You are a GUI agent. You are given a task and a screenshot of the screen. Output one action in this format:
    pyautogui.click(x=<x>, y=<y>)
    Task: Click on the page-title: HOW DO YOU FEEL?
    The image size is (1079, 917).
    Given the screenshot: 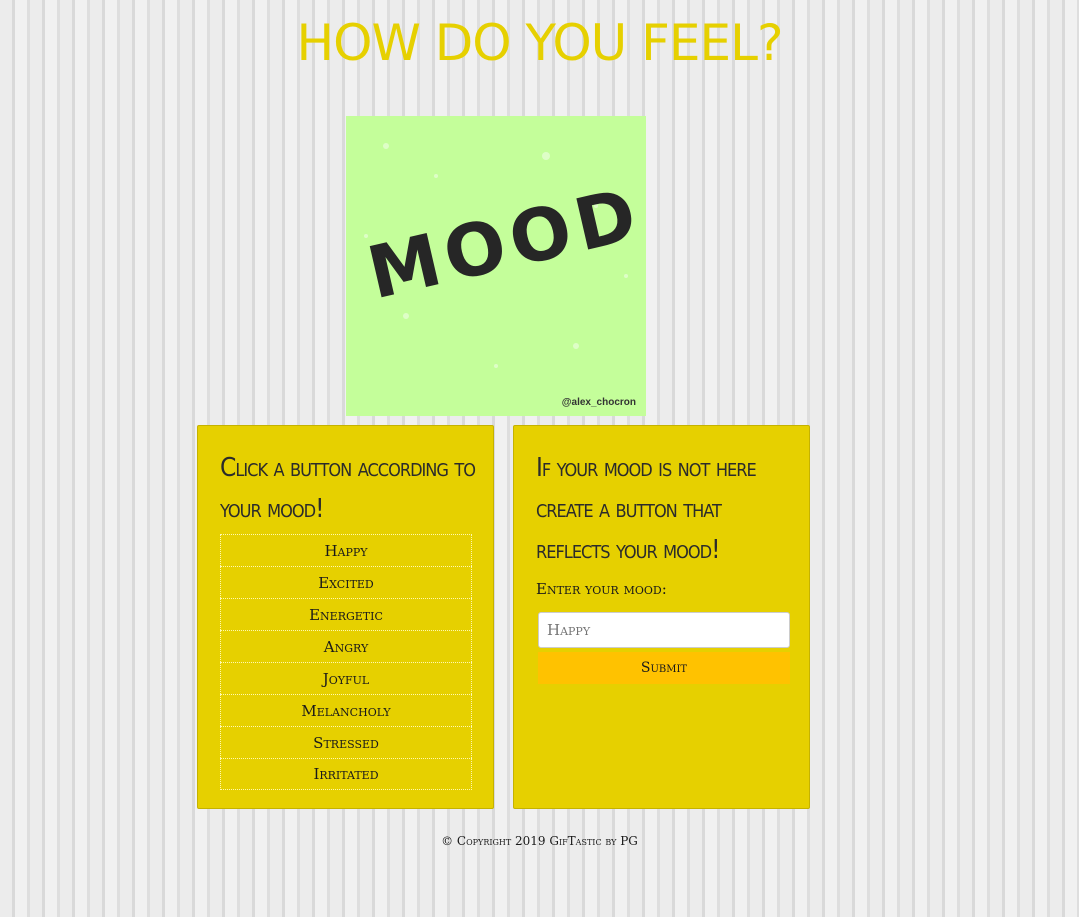 What is the action you would take?
    pyautogui.click(x=539, y=43)
    